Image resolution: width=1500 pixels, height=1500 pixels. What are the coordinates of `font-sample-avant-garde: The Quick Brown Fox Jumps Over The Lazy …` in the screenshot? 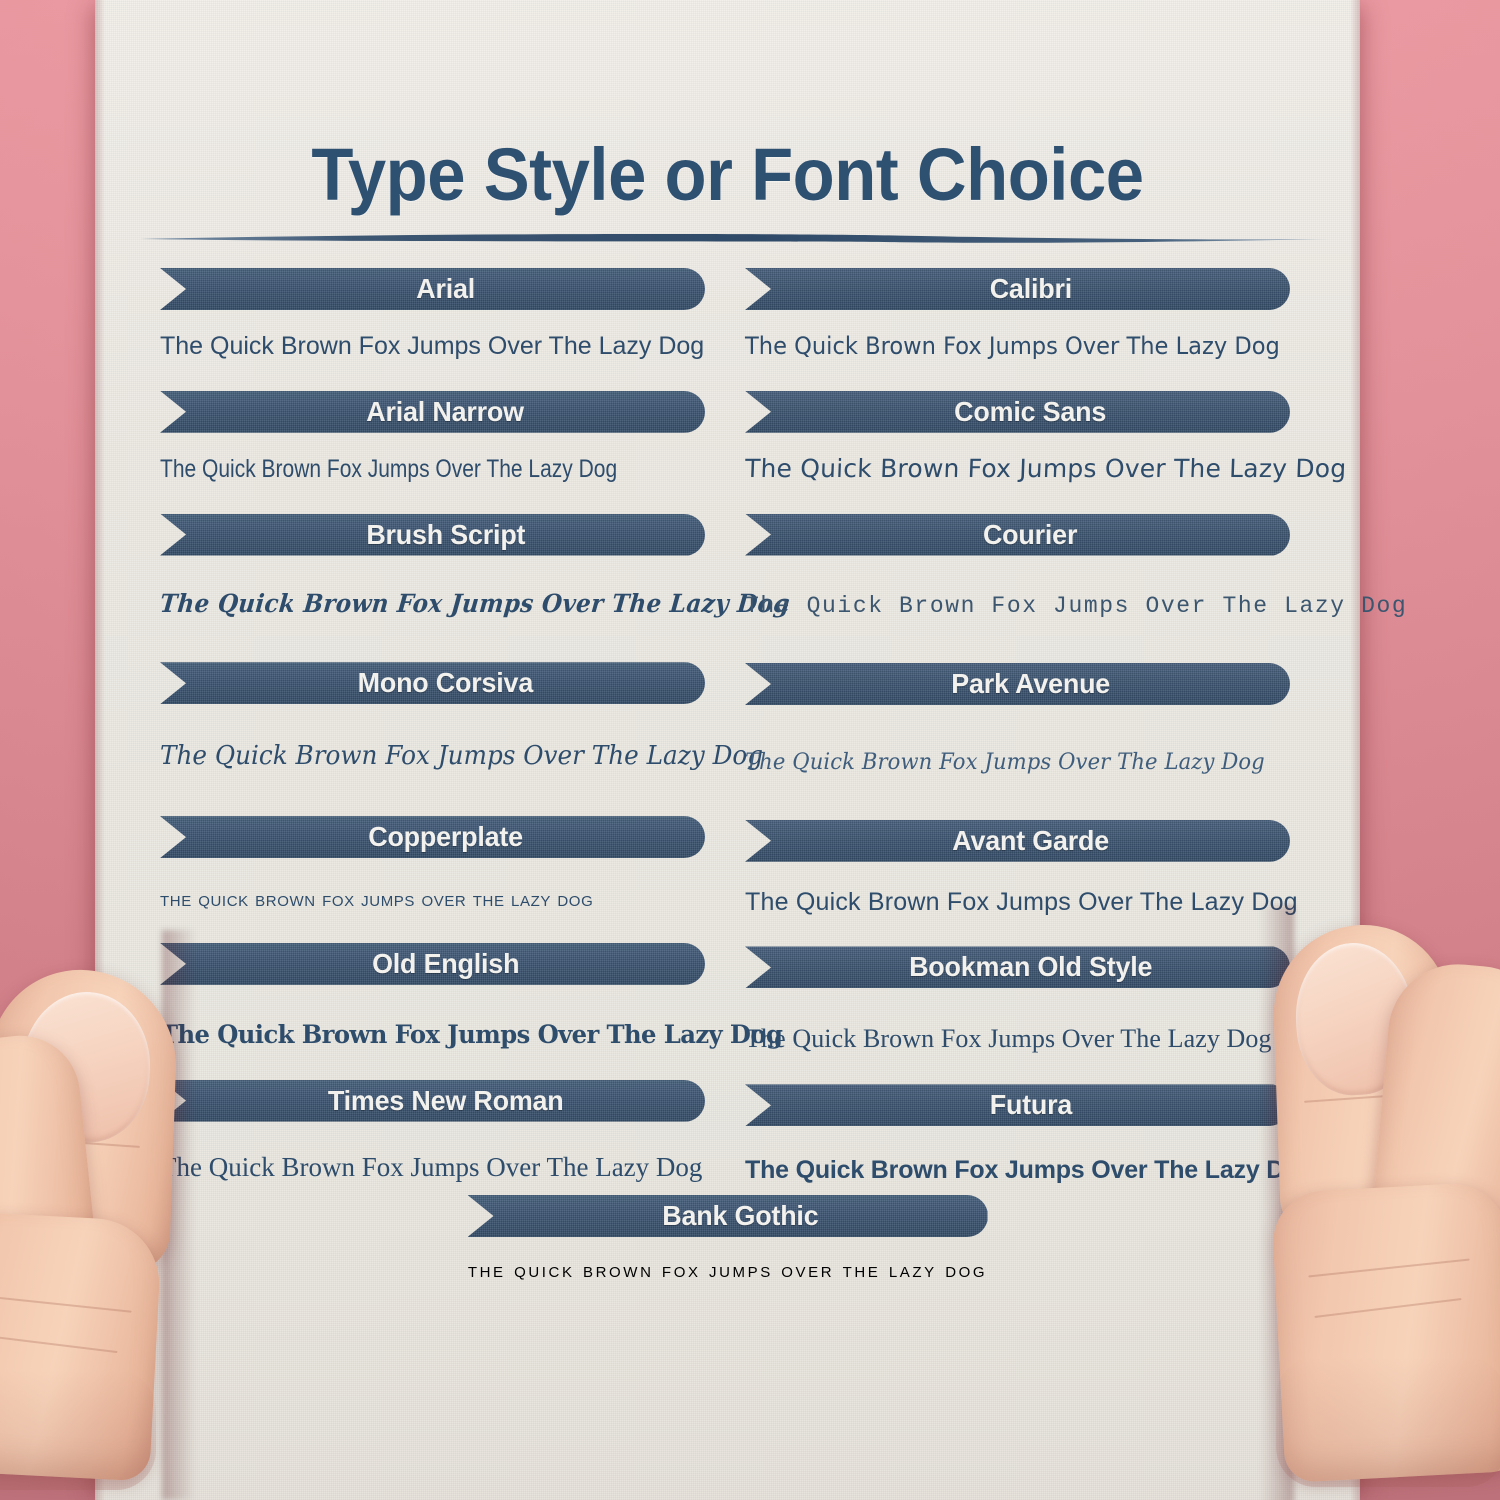 It's located at (1021, 902).